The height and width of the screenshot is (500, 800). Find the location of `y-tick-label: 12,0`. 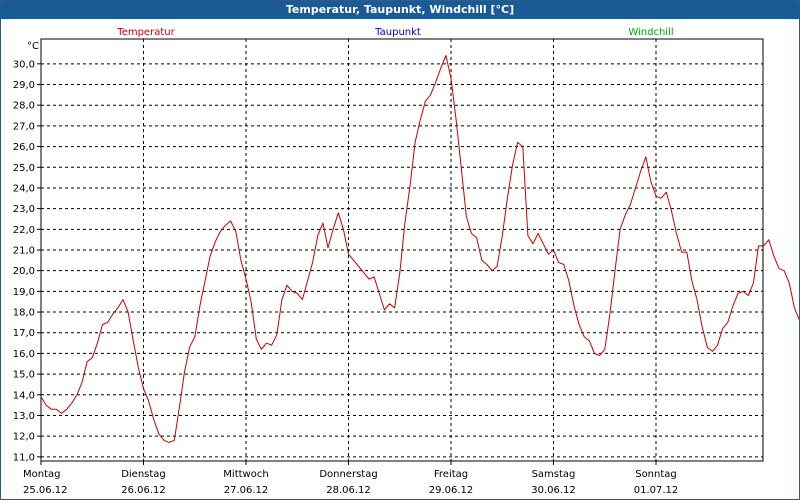

y-tick-label: 12,0 is located at coordinates (24, 437).